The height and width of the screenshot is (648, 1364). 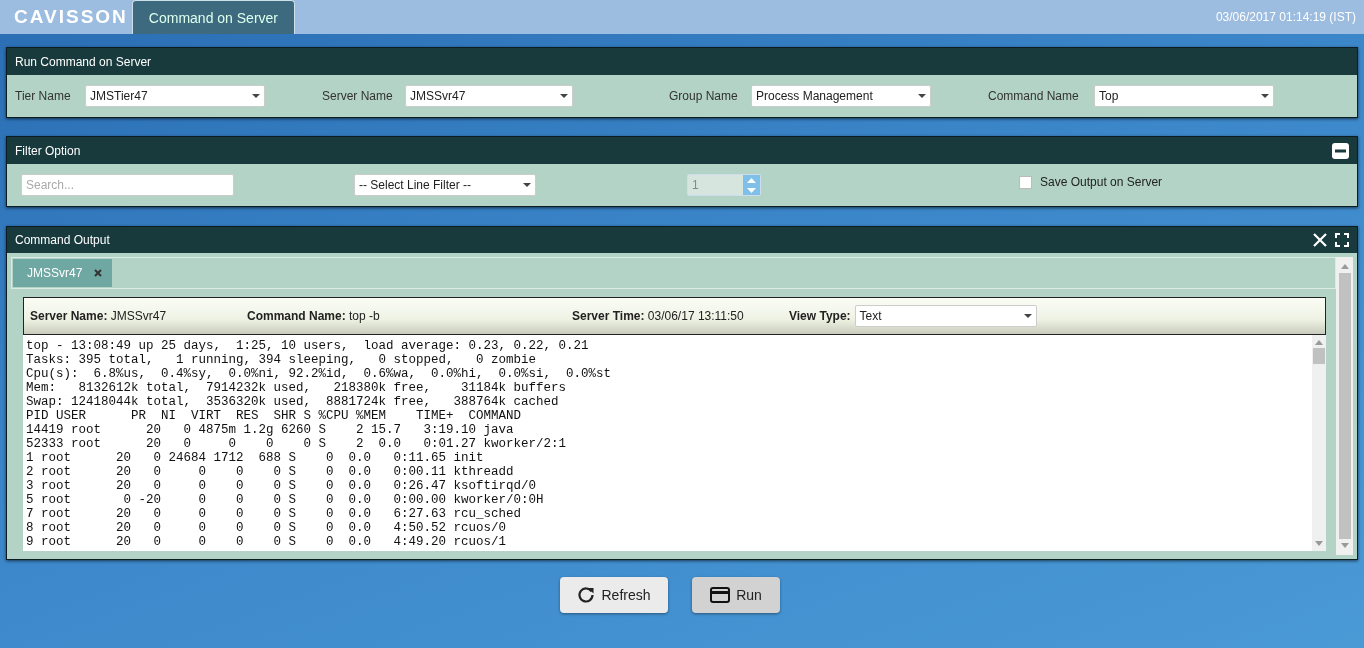 I want to click on dropdown: JMSTier47, so click(x=175, y=96).